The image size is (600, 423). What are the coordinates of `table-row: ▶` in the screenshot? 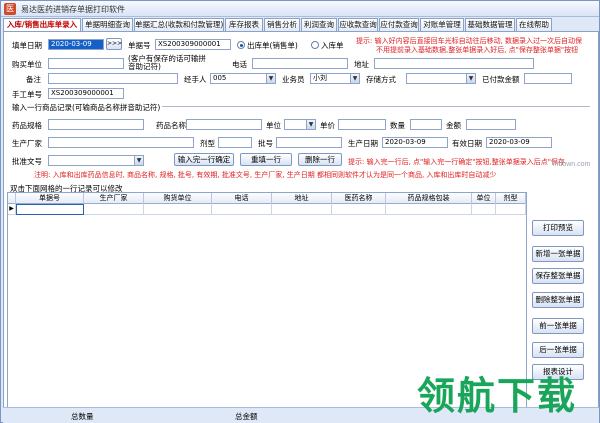 It's located at (267, 209).